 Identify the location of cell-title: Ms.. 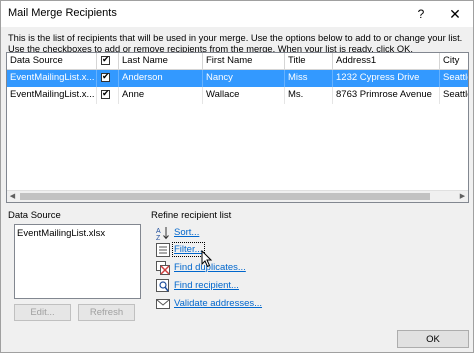
(309, 95).